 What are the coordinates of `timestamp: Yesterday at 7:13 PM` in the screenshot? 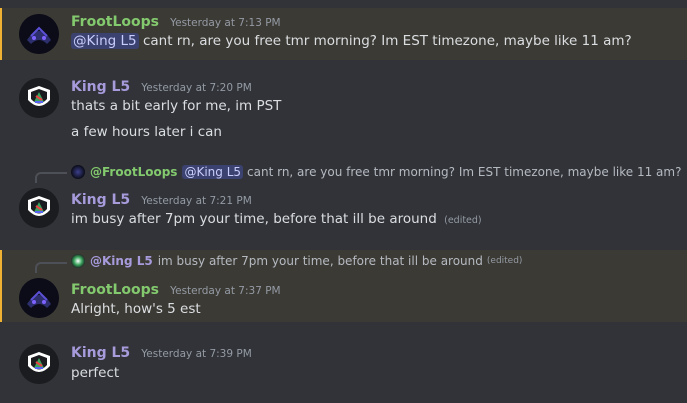 It's located at (225, 23).